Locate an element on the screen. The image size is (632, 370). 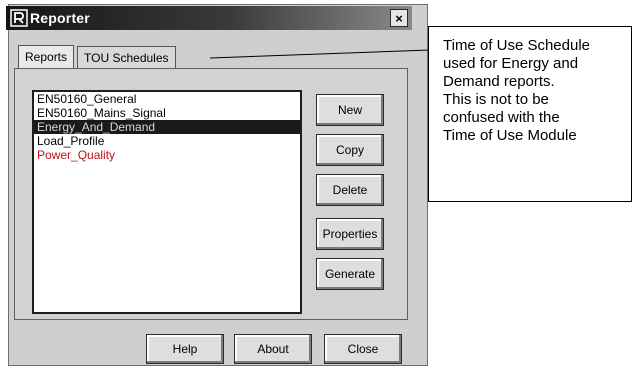
callout-line: Time of Use Module is located at coordinates (510, 135).